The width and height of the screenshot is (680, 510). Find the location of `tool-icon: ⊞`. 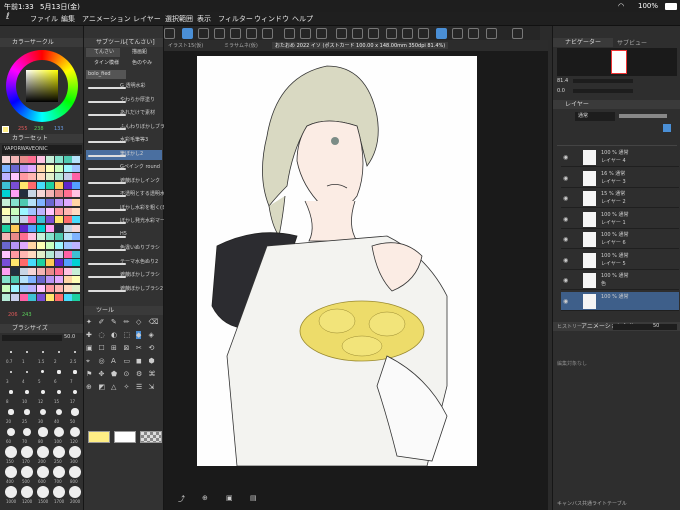

tool-icon: ⊞ is located at coordinates (114, 348).